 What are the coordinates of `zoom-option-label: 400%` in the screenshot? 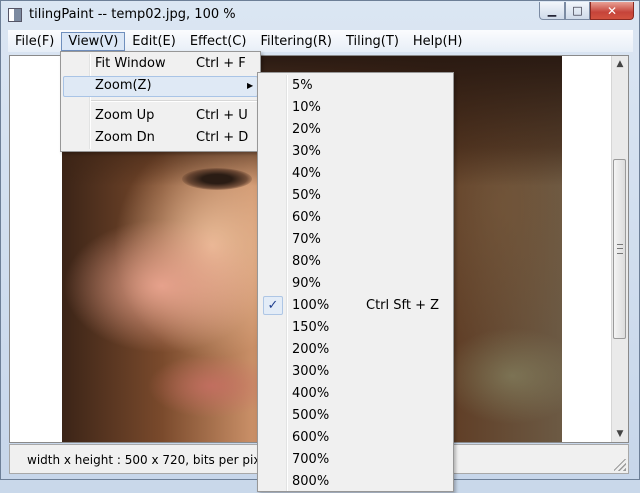 It's located at (311, 393).